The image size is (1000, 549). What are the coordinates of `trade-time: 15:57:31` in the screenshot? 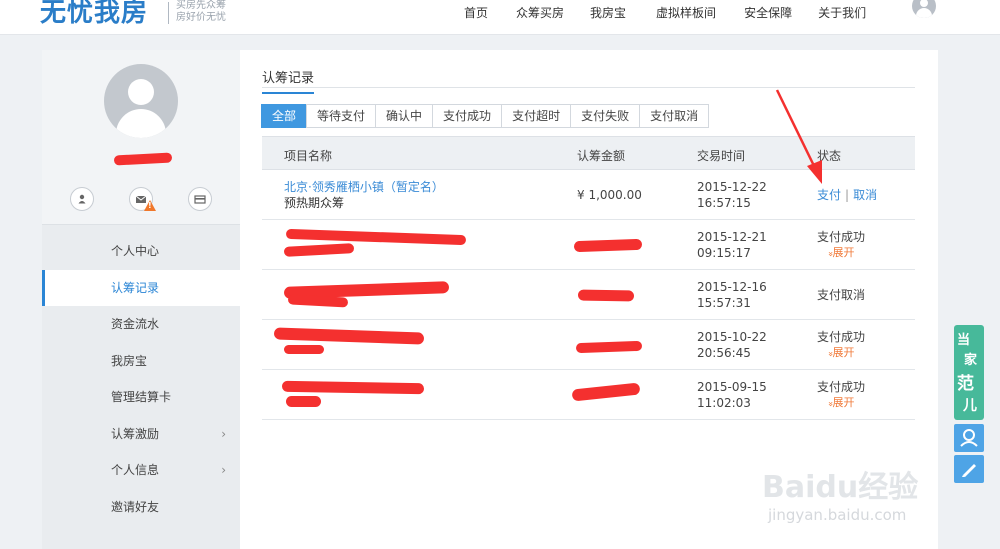 It's located at (724, 303).